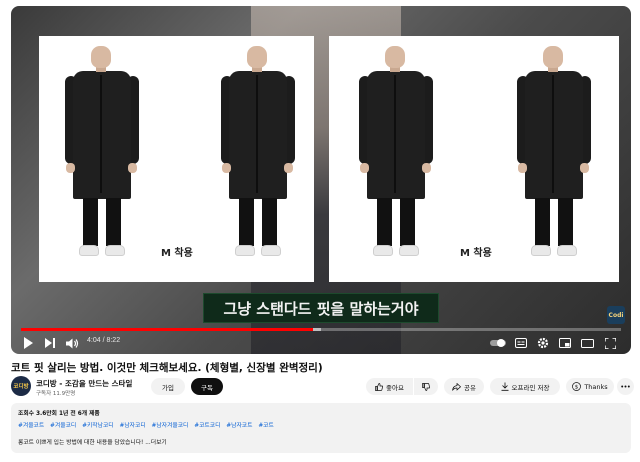  Describe the element at coordinates (56, 394) in the screenshot. I see `subscriber-count: 구독자 11.9만명` at that location.